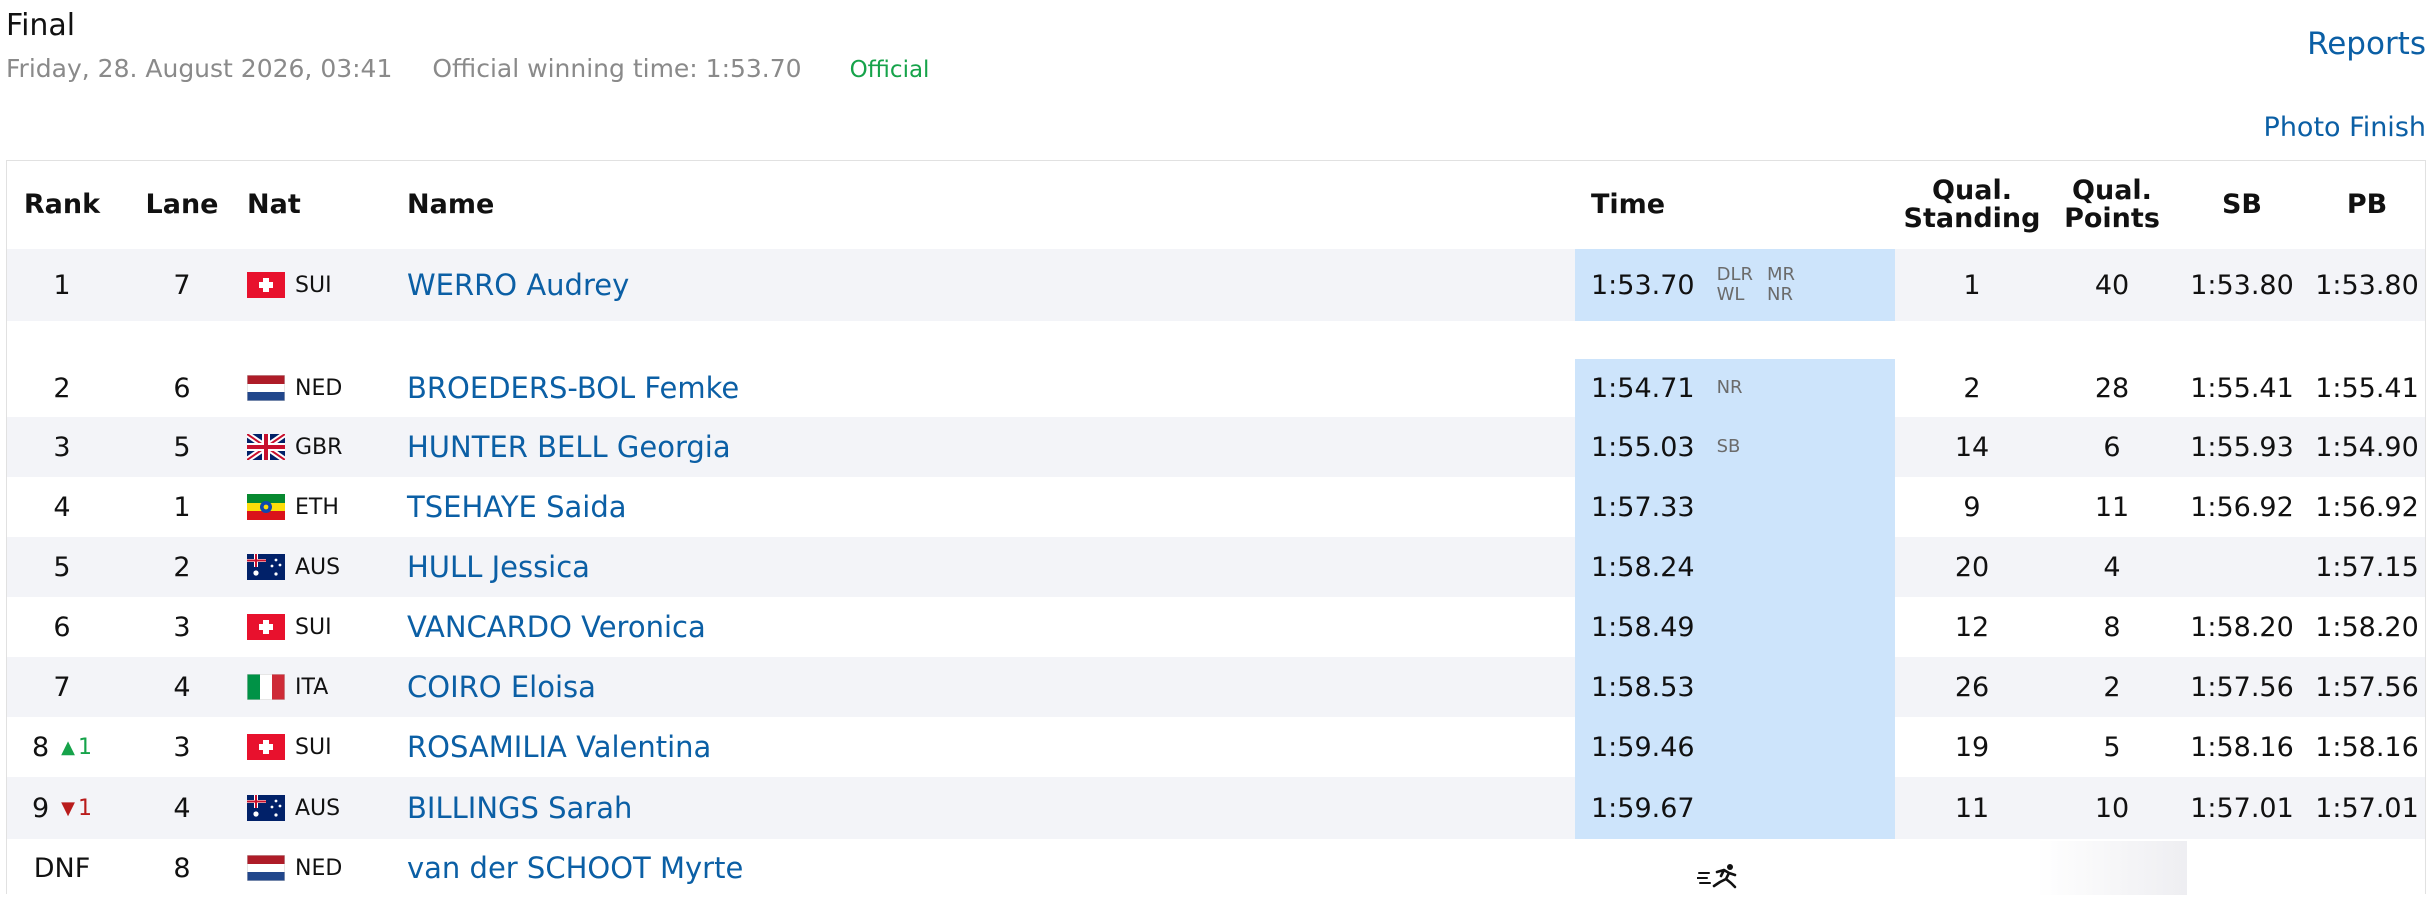 This screenshot has height=904, width=2434. Describe the element at coordinates (40, 808) in the screenshot. I see `rank-value: 9` at that location.